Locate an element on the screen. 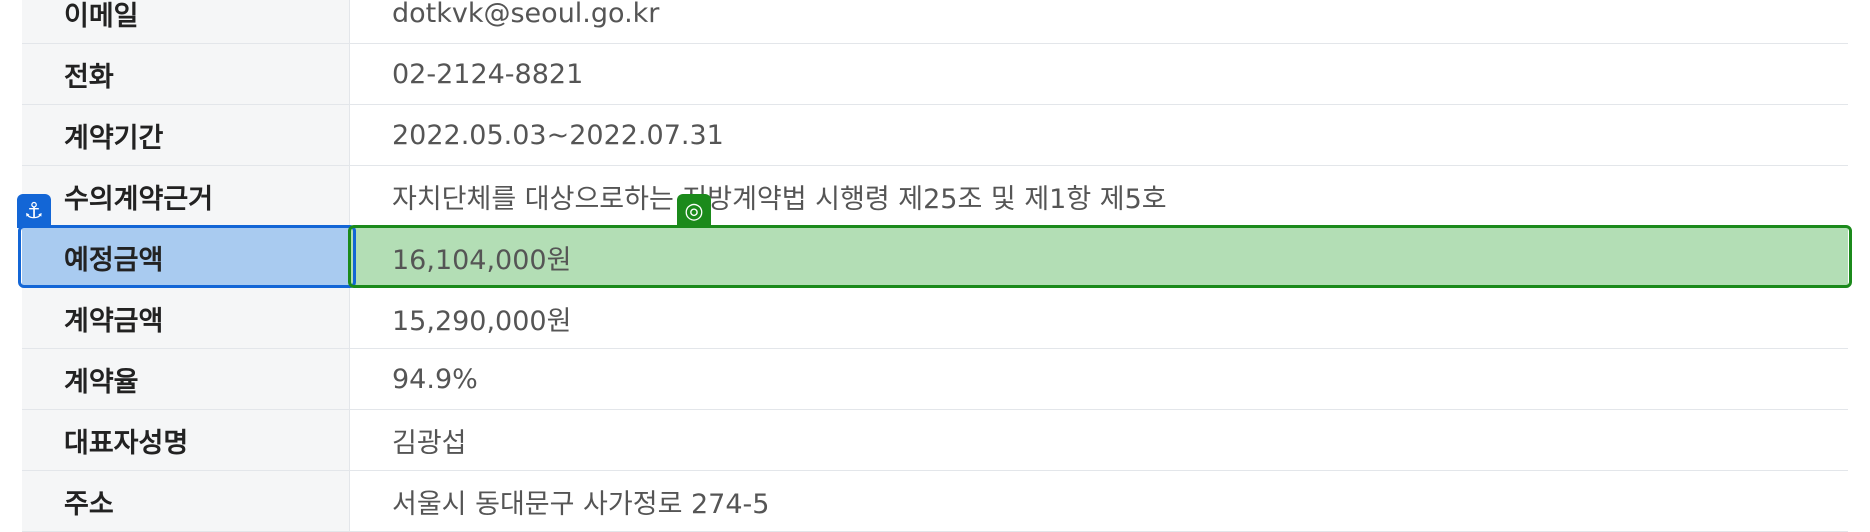 Image resolution: width=1870 pixels, height=532 pixels. row-label: 주소 is located at coordinates (186, 501).